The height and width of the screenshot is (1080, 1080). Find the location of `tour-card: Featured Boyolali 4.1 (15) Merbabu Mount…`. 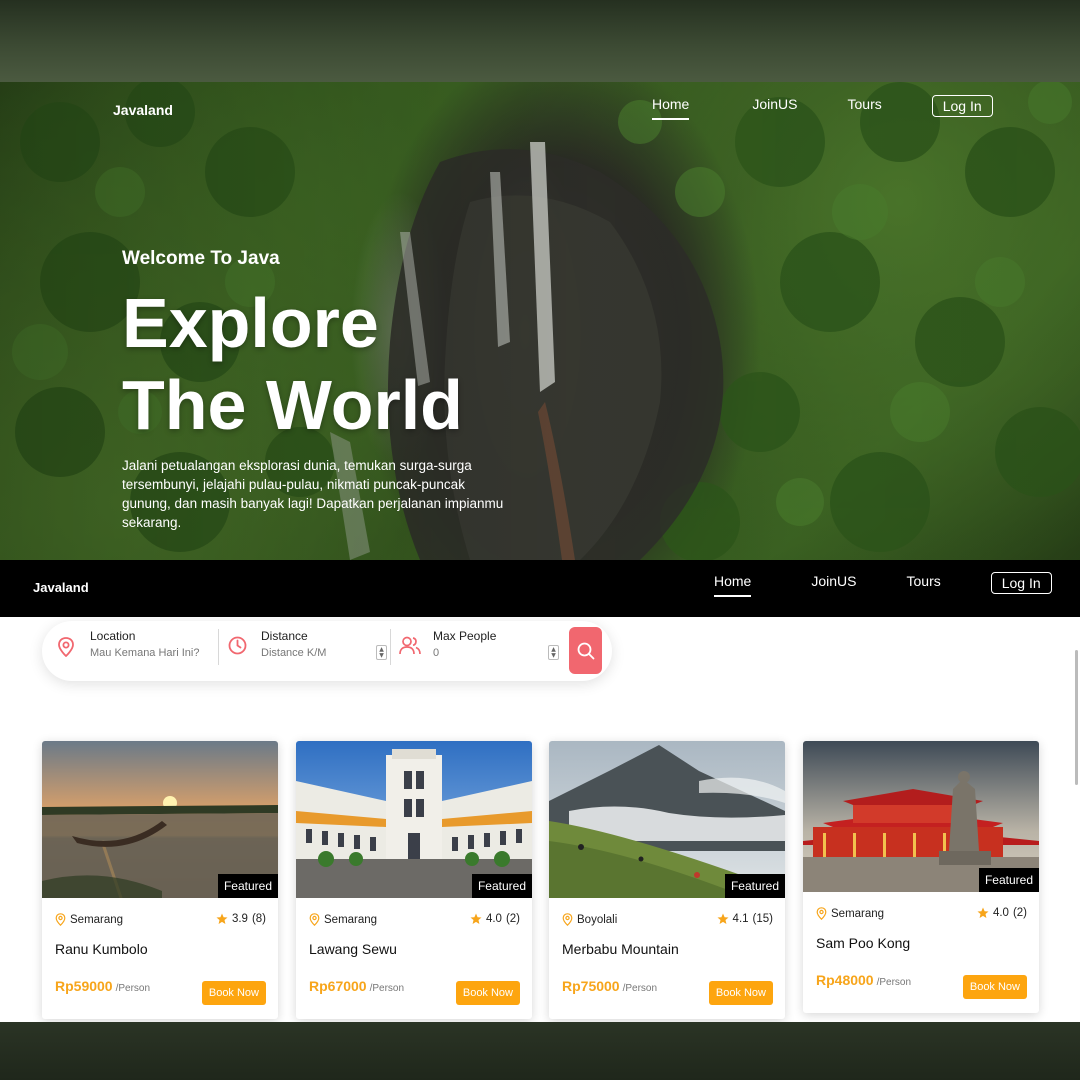

tour-card: Featured Boyolali 4.1 (15) Merbabu Mount… is located at coordinates (667, 880).